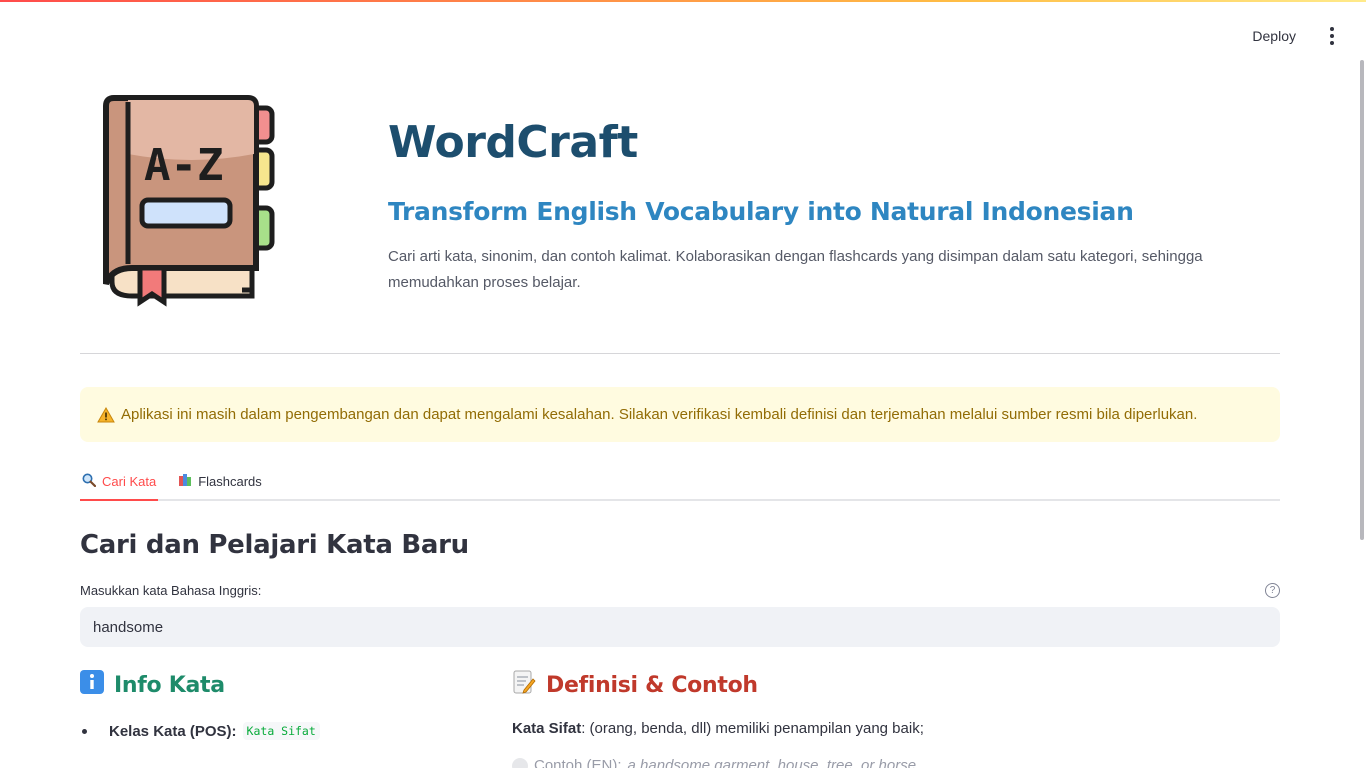  I want to click on definition-heading-text: Definisi & Contoh, so click(652, 685).